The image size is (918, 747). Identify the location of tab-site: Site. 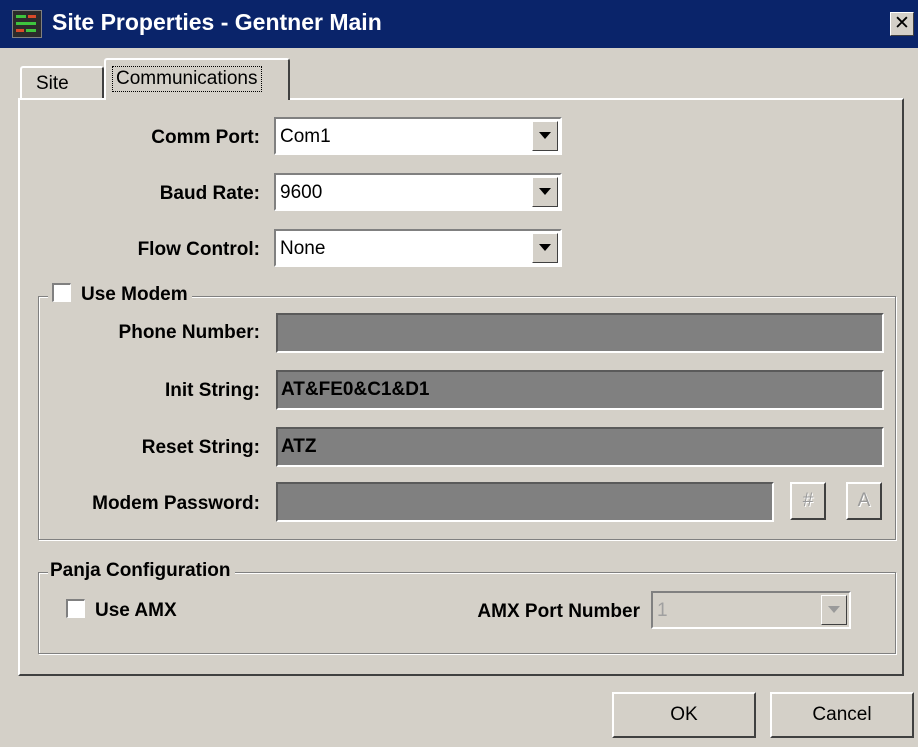
(62, 83).